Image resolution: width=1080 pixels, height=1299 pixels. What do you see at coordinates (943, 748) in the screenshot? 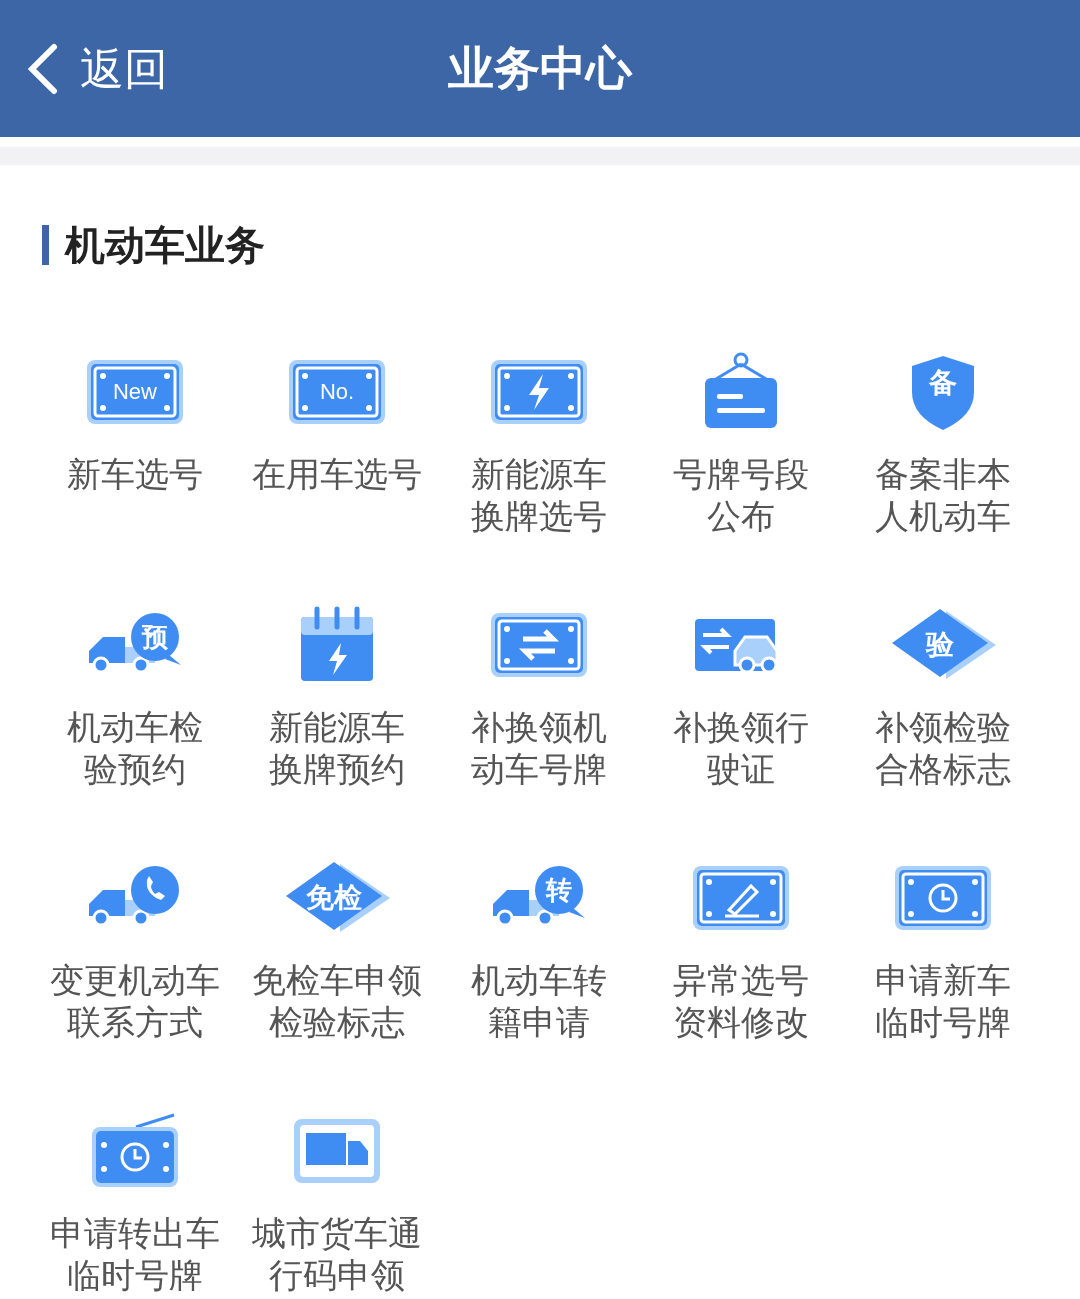
I see `service-label: 补领检验 合格标志` at bounding box center [943, 748].